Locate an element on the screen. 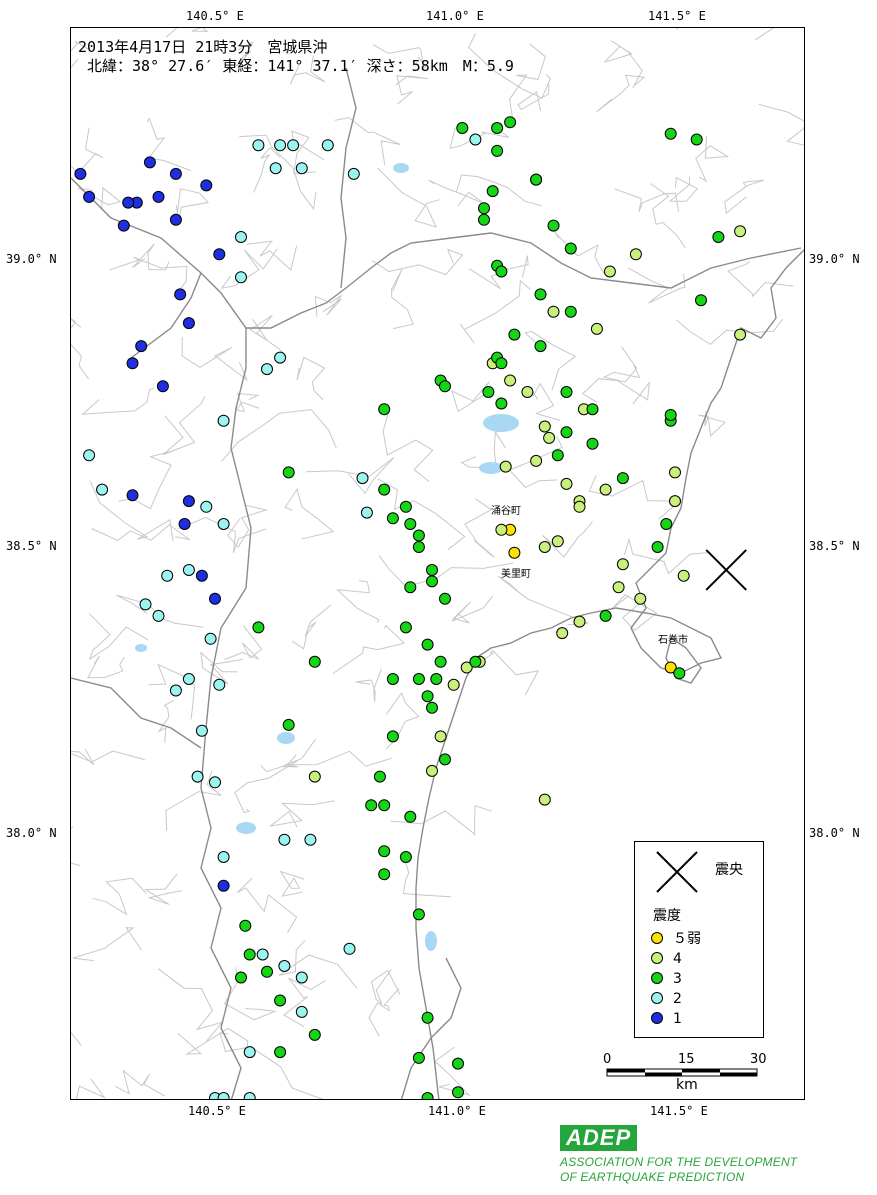  prefecture-boundary is located at coordinates (431, 1028).